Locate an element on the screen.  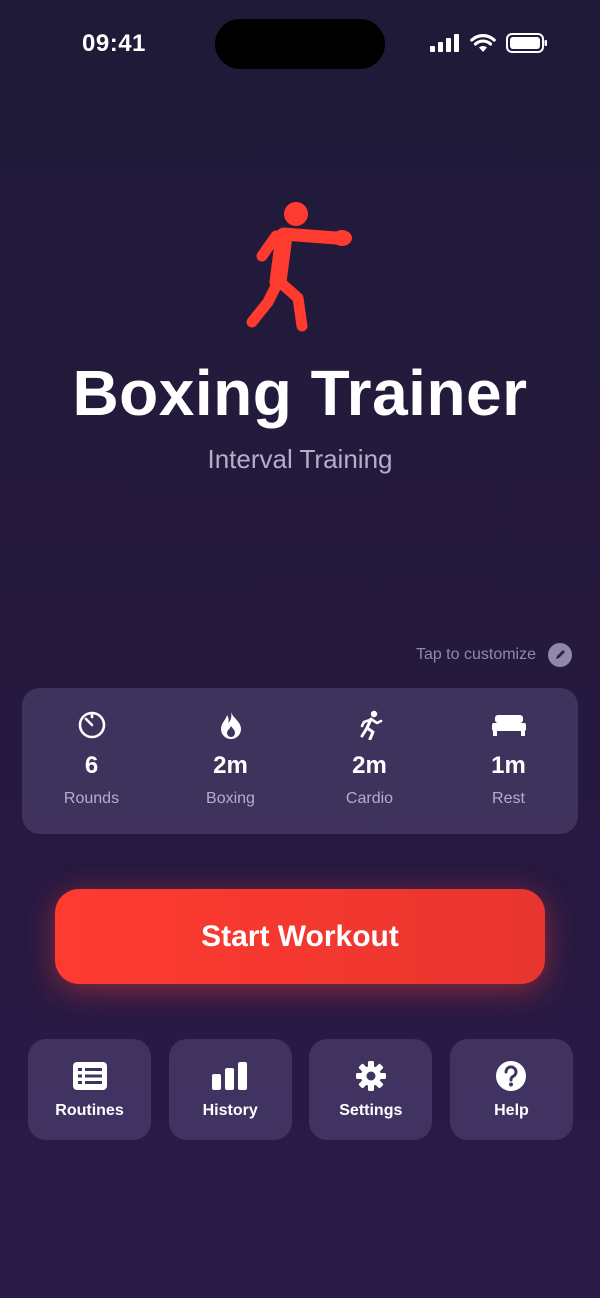
workout-summary-card: 6 Rounds 2m Boxing 2m Cardio 1m Rest is located at coordinates (300, 761).